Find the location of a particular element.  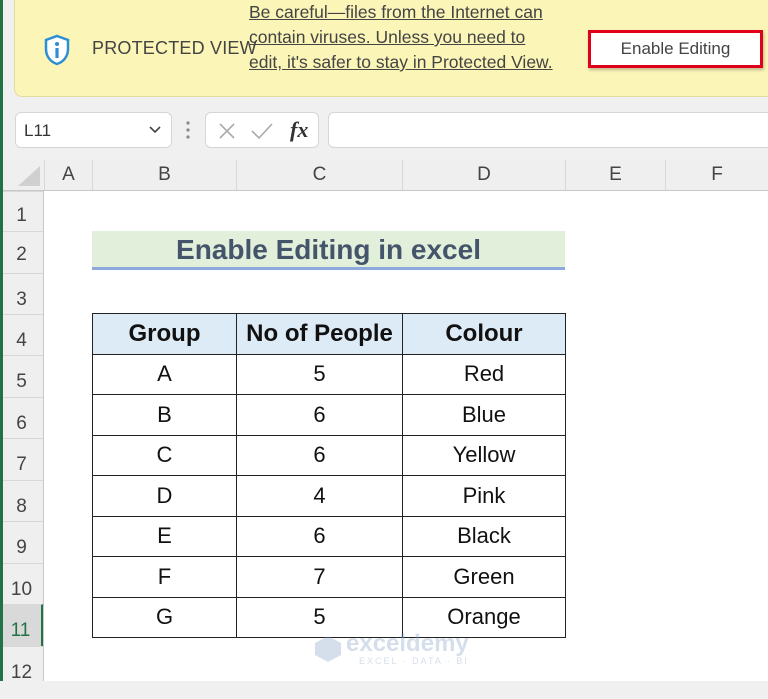

enable-editing-highlight: Enable Editing is located at coordinates (675, 49).